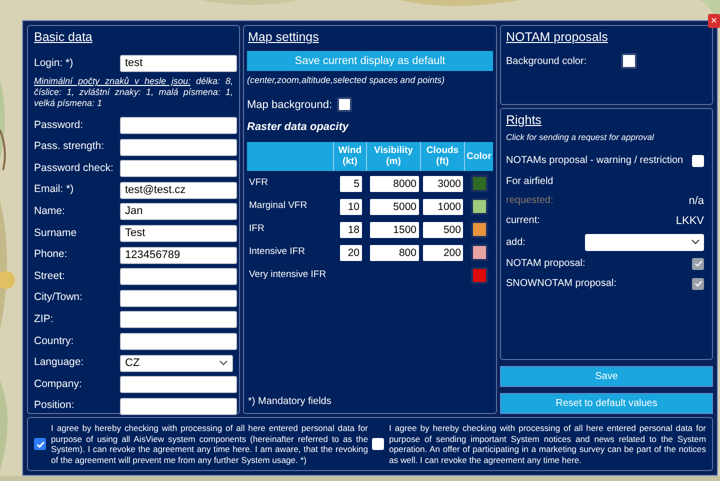  I want to click on right-label: NOTAMs proposal - warning / restriction, so click(595, 161).